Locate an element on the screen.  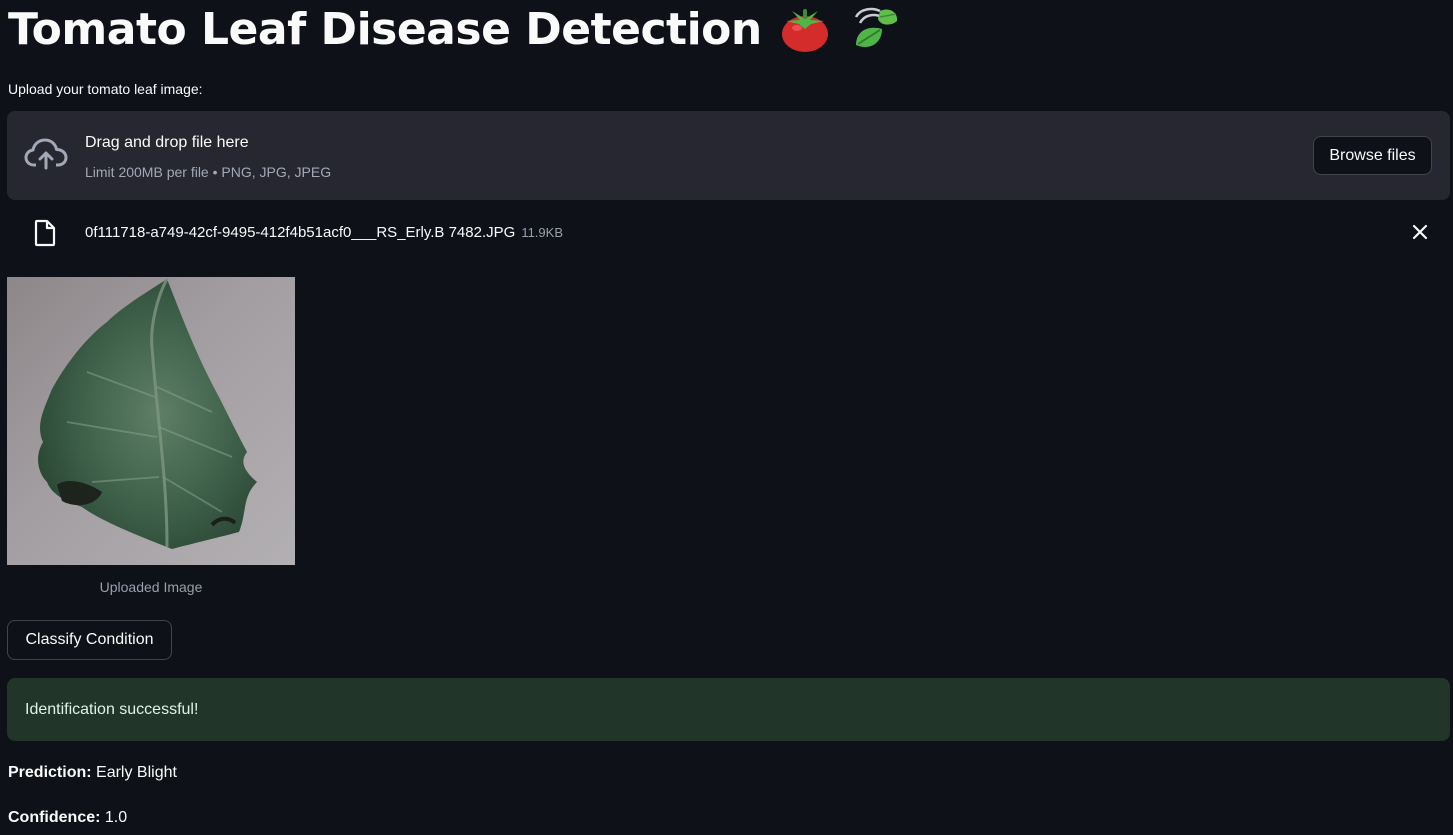
page-title: Tomato Leaf Disease Detection is located at coordinates (454, 30).